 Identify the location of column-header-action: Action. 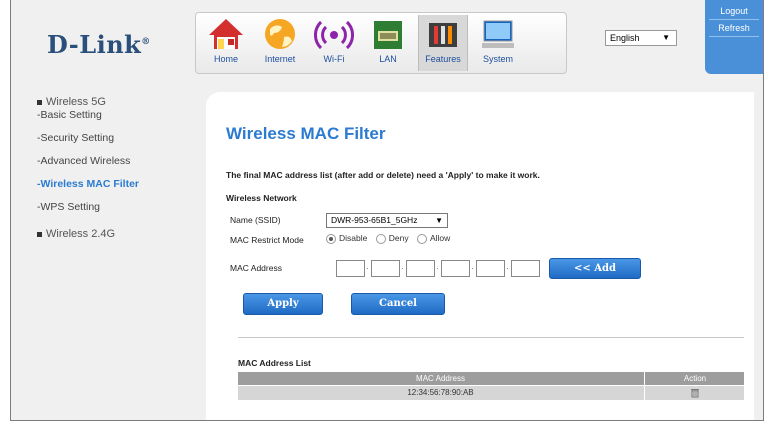
(694, 378).